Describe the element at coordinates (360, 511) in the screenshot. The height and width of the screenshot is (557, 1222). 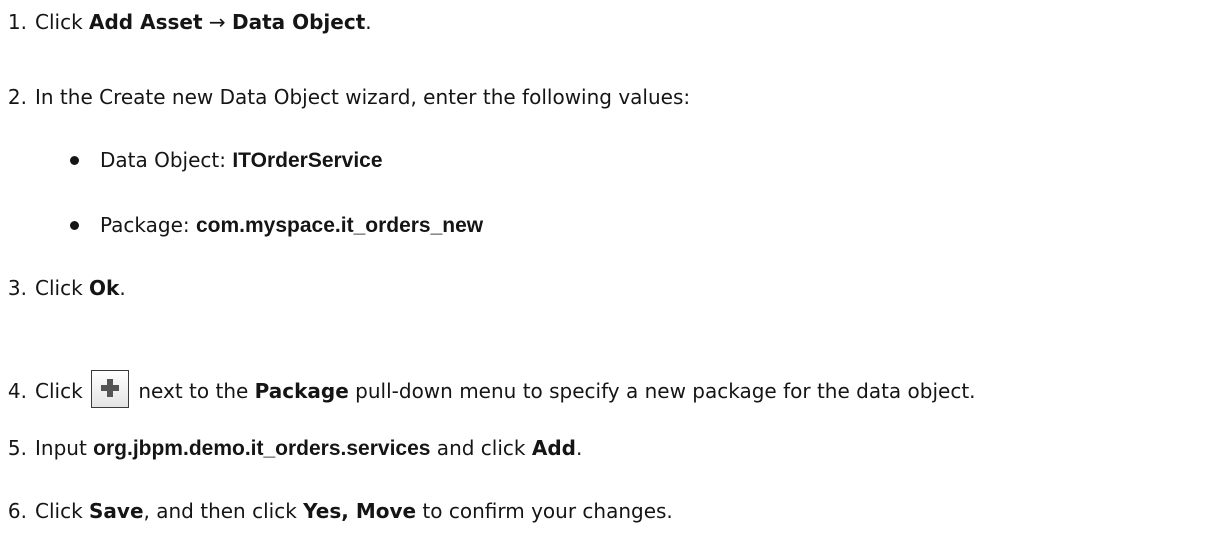
I see `ui-label-yes-move: Yes, Move` at that location.